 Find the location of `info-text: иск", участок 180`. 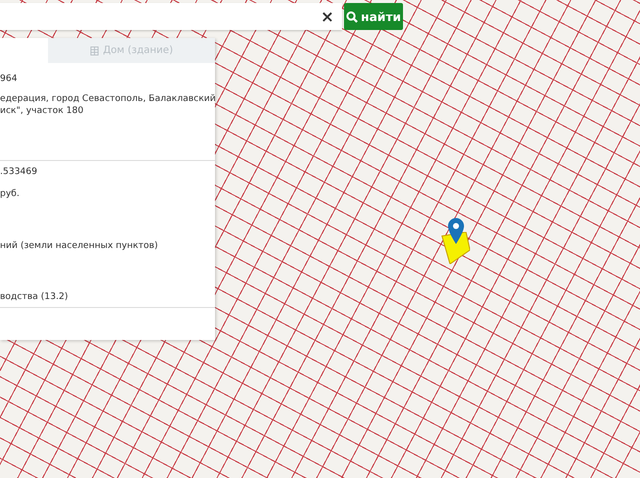

info-text: иск", участок 180 is located at coordinates (42, 111).